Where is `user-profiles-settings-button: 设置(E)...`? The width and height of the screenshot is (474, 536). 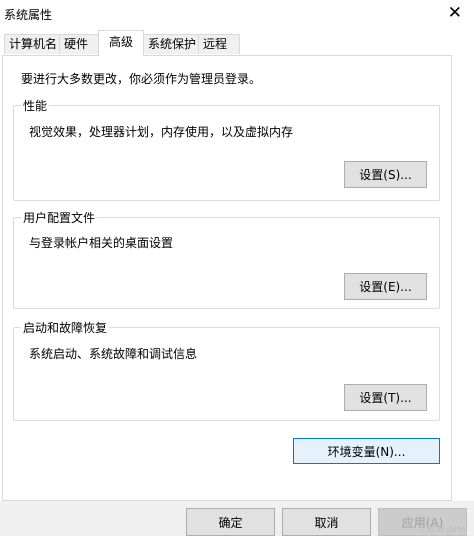
user-profiles-settings-button: 设置(E)... is located at coordinates (385, 286).